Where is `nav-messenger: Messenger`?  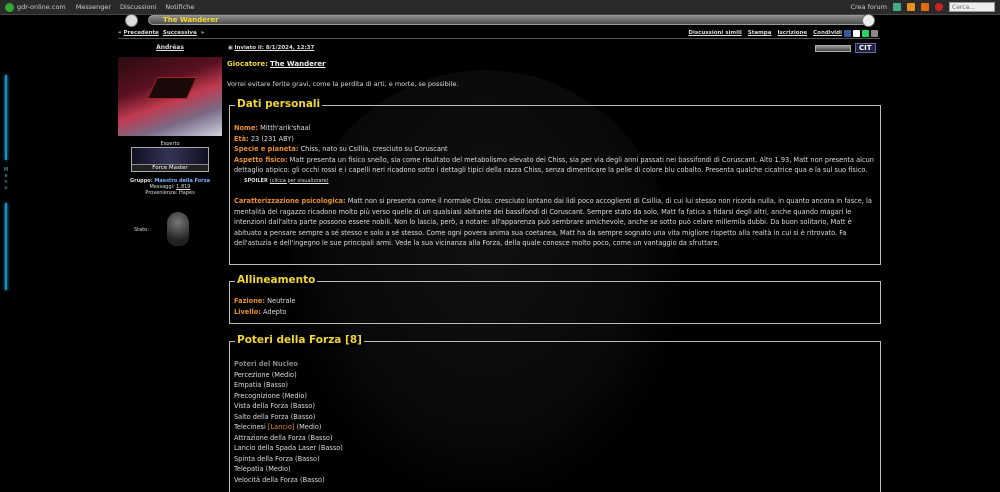
nav-messenger: Messenger is located at coordinates (93, 7).